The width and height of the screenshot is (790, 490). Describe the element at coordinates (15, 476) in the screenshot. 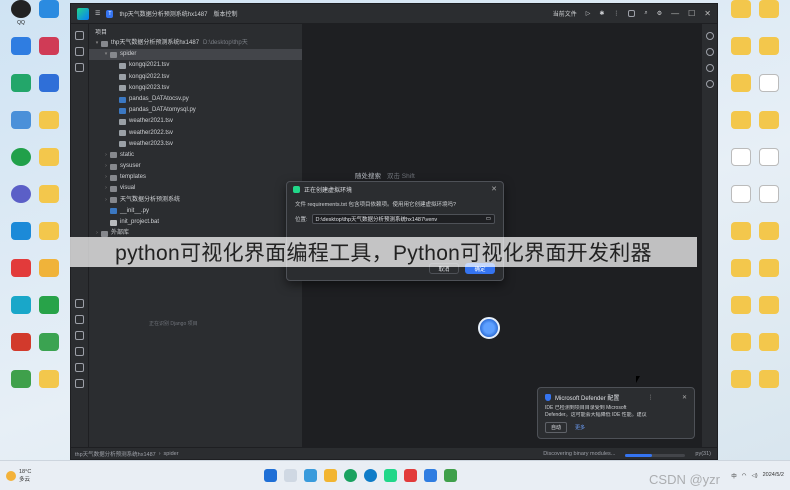

I see `weather-widget: 18°C 多云` at that location.